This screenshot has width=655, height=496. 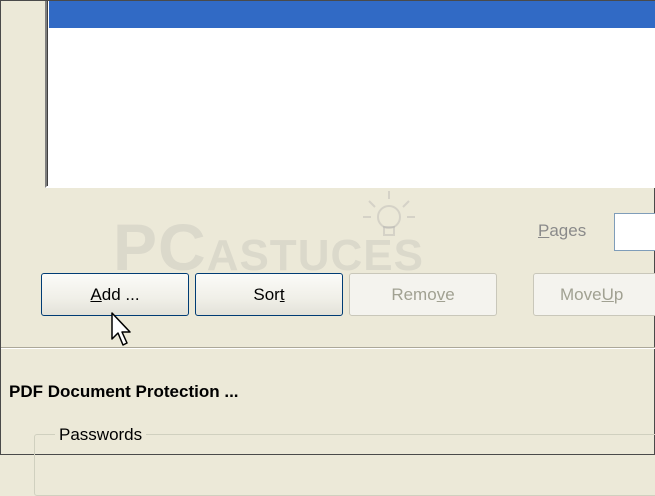 What do you see at coordinates (121, 329) in the screenshot?
I see `arrow-cursor-icon` at bounding box center [121, 329].